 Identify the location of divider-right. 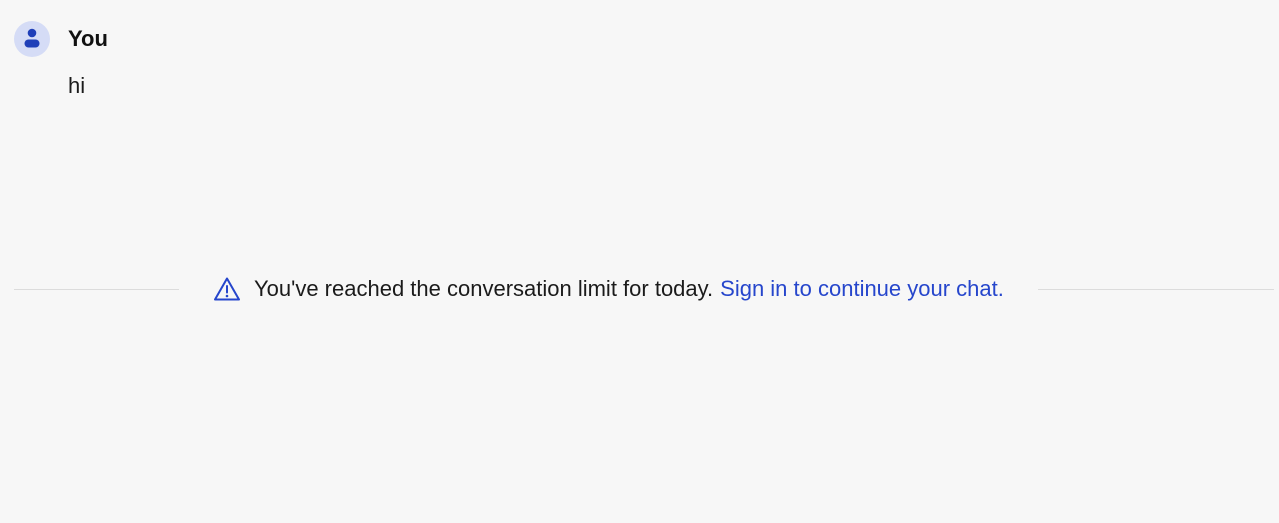
(1155, 289).